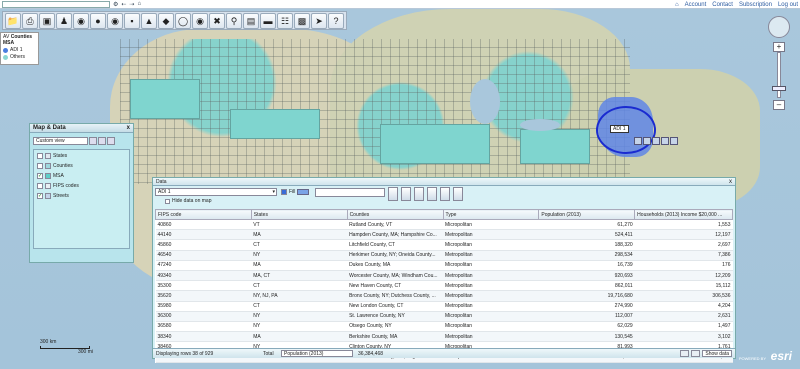  What do you see at coordinates (93, 141) in the screenshot?
I see `dropdown-icon` at bounding box center [93, 141].